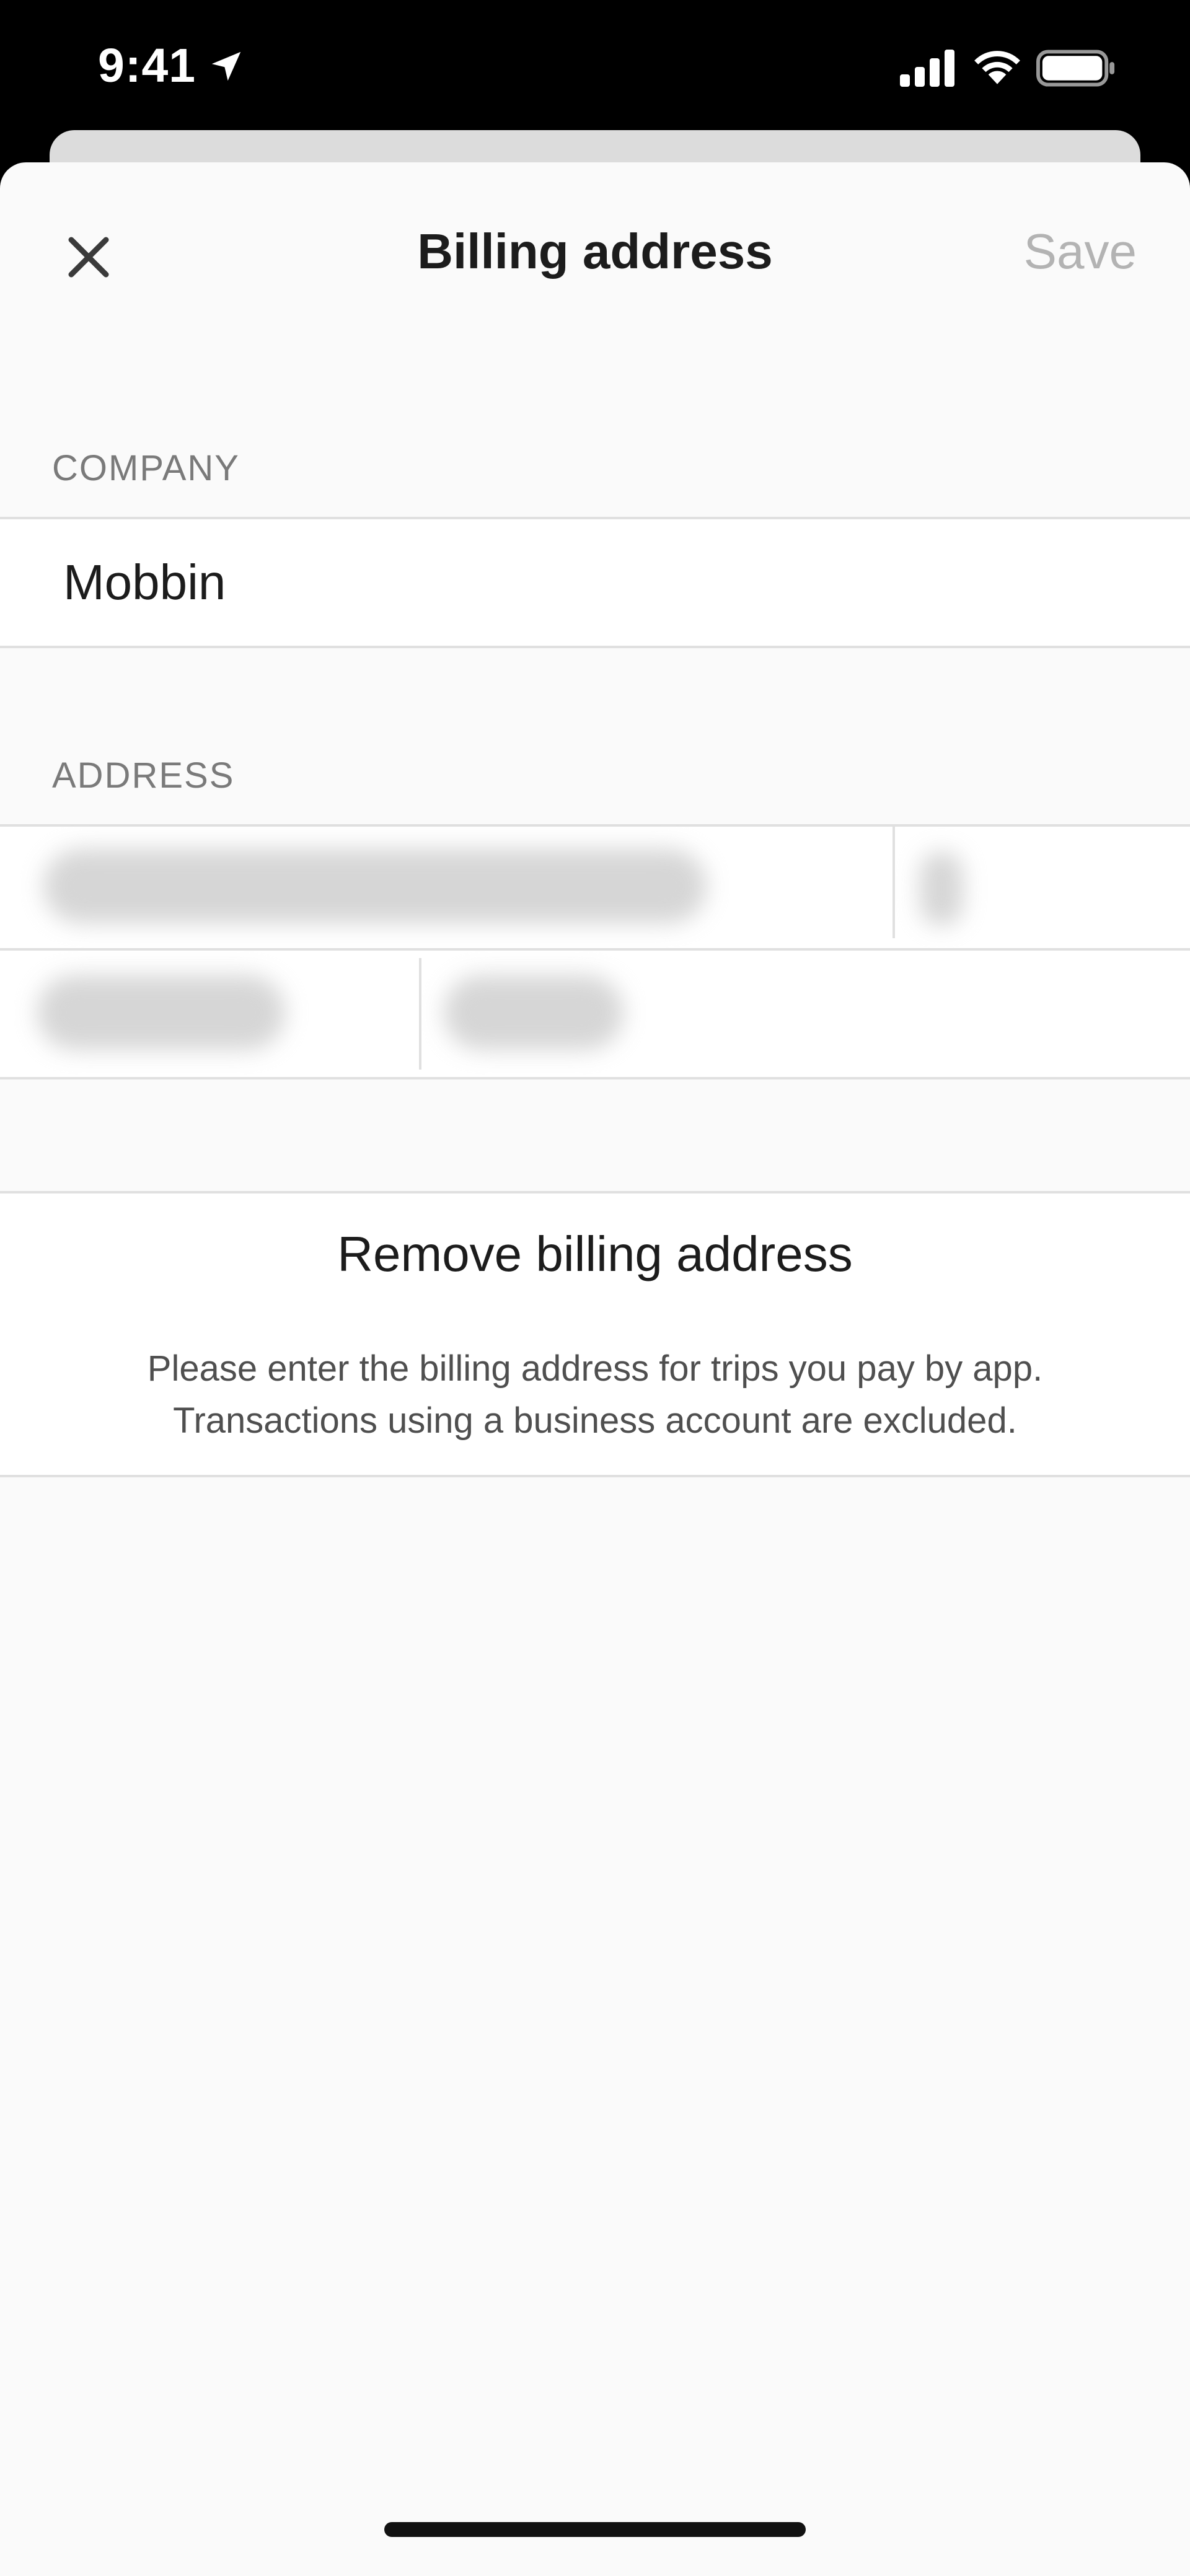 The height and width of the screenshot is (2576, 1190). Describe the element at coordinates (595, 2529) in the screenshot. I see `home-indicator` at that location.